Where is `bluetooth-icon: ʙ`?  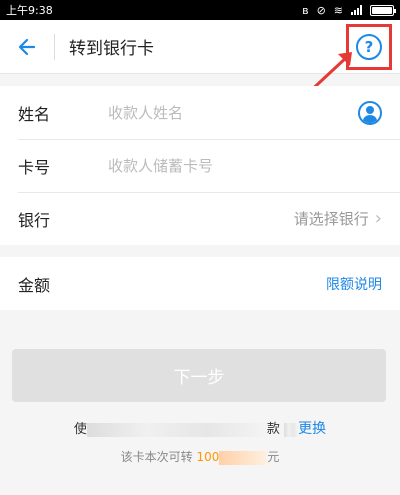
bluetooth-icon: ʙ is located at coordinates (305, 10).